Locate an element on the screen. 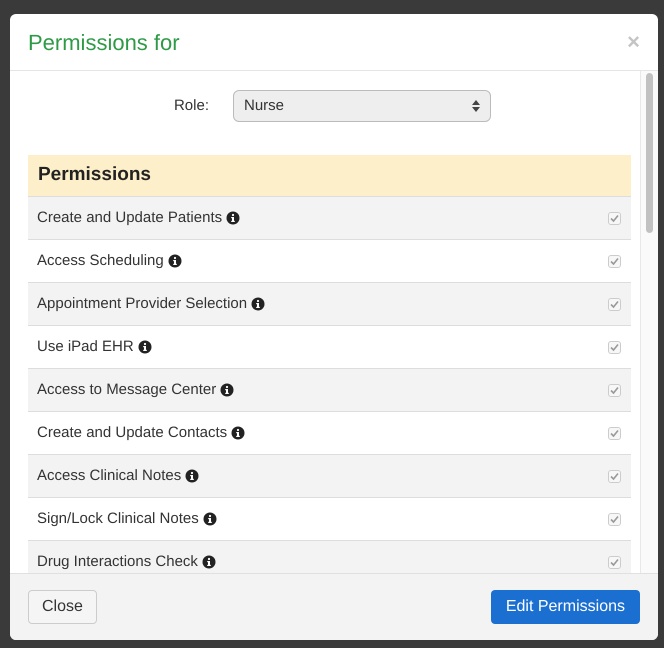  permission-label: Create and Update Contacts is located at coordinates (132, 432).